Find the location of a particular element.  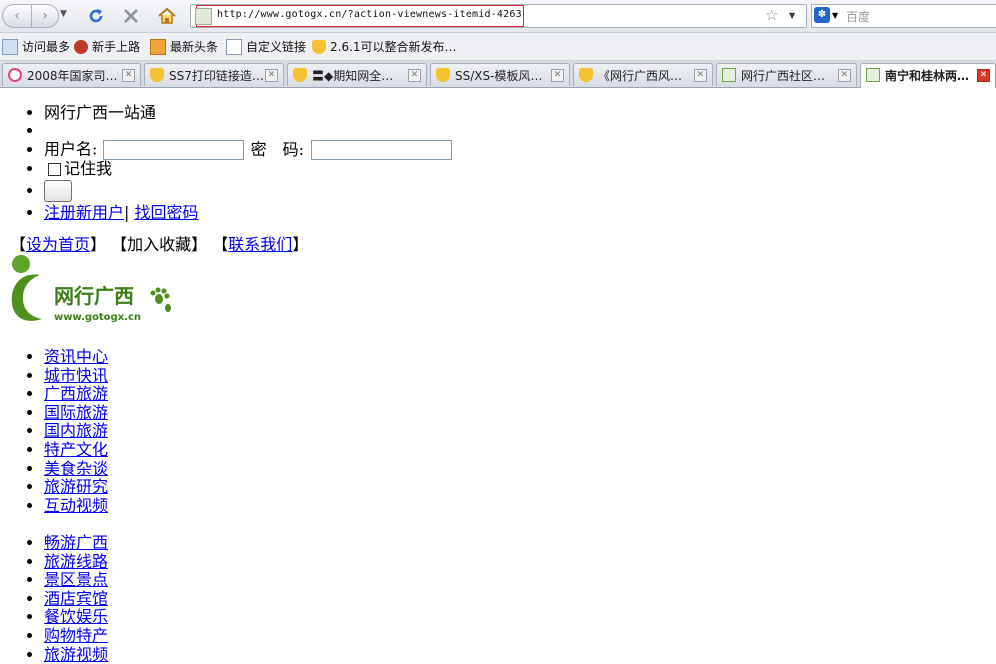

submit-row is located at coordinates (248, 191).